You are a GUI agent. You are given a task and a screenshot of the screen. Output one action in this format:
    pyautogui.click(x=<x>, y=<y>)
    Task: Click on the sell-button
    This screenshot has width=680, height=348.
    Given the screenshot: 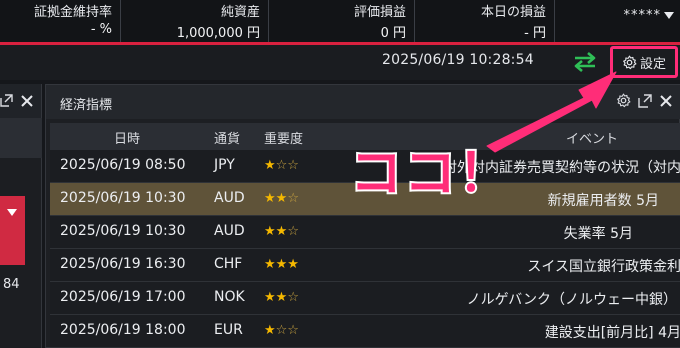 What is the action you would take?
    pyautogui.click(x=12, y=230)
    